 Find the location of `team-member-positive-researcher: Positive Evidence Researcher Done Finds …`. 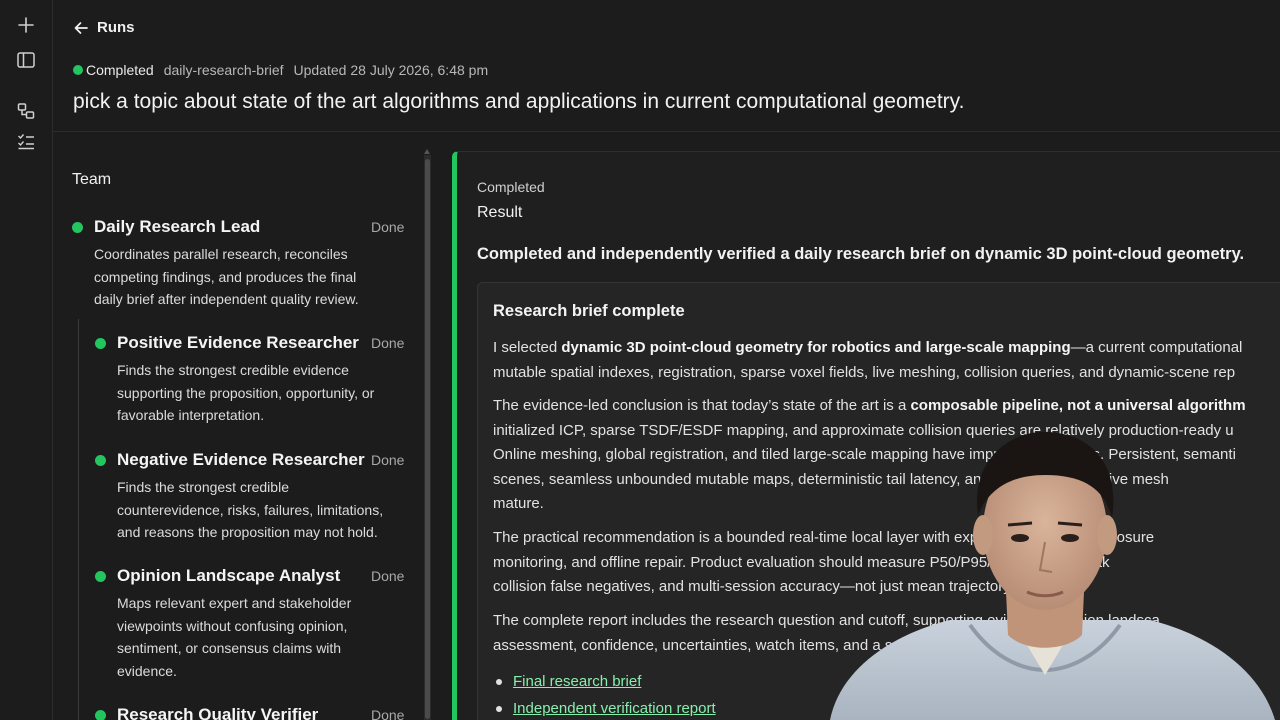

team-member-positive-researcher: Positive Evidence Researcher Done Finds … is located at coordinates (251, 383).